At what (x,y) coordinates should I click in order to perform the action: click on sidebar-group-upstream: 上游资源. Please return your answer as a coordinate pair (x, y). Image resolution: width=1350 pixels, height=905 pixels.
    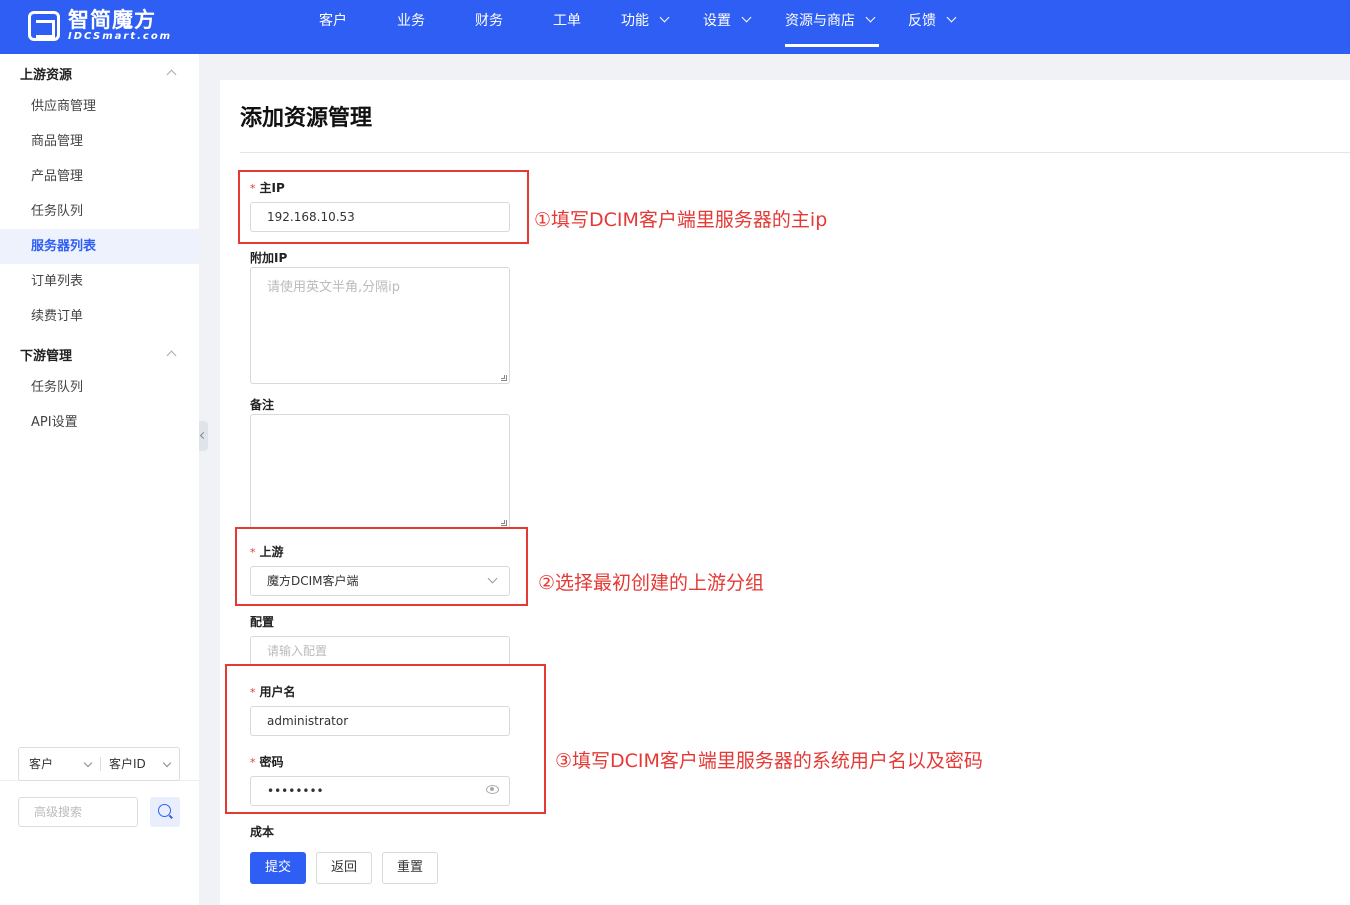
    Looking at the image, I should click on (46, 73).